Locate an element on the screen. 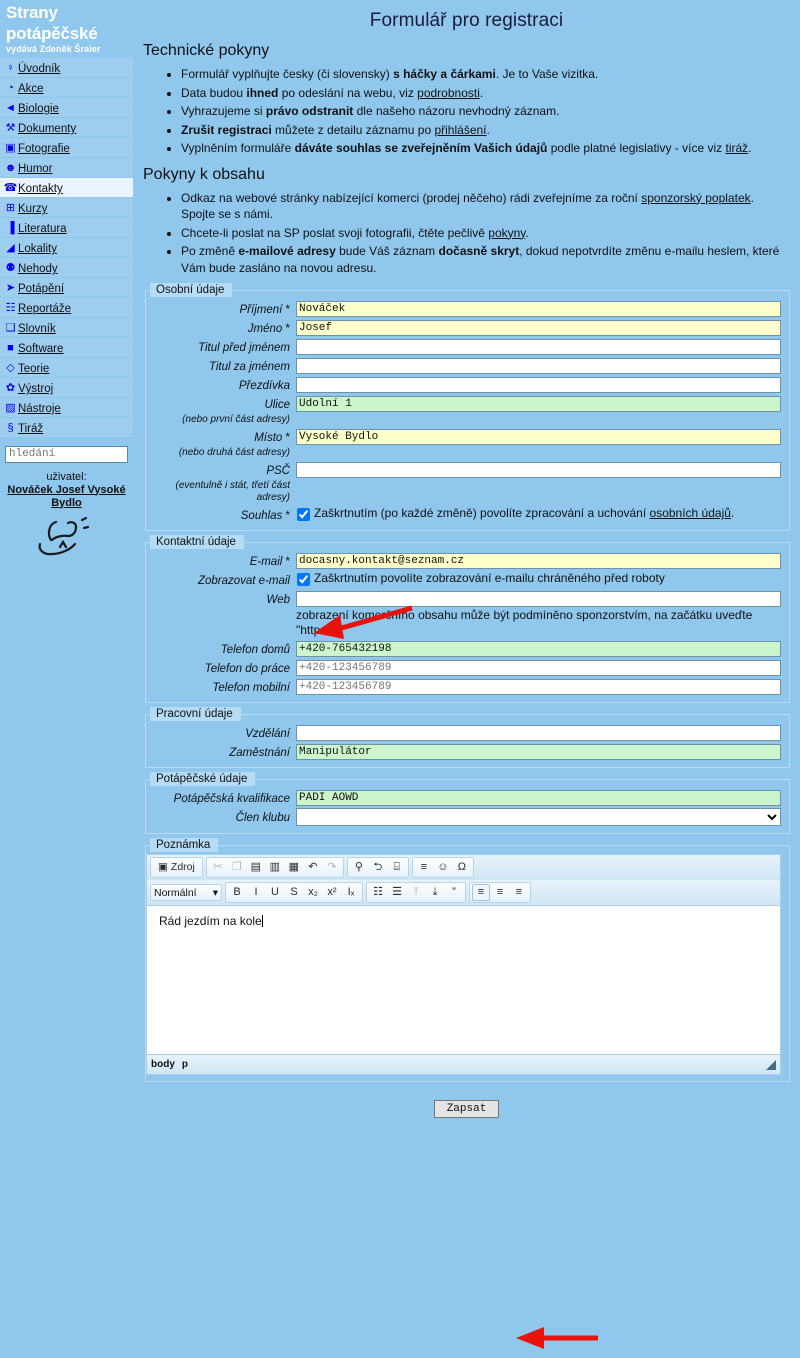  input-telefon-mobiln is located at coordinates (538, 687).